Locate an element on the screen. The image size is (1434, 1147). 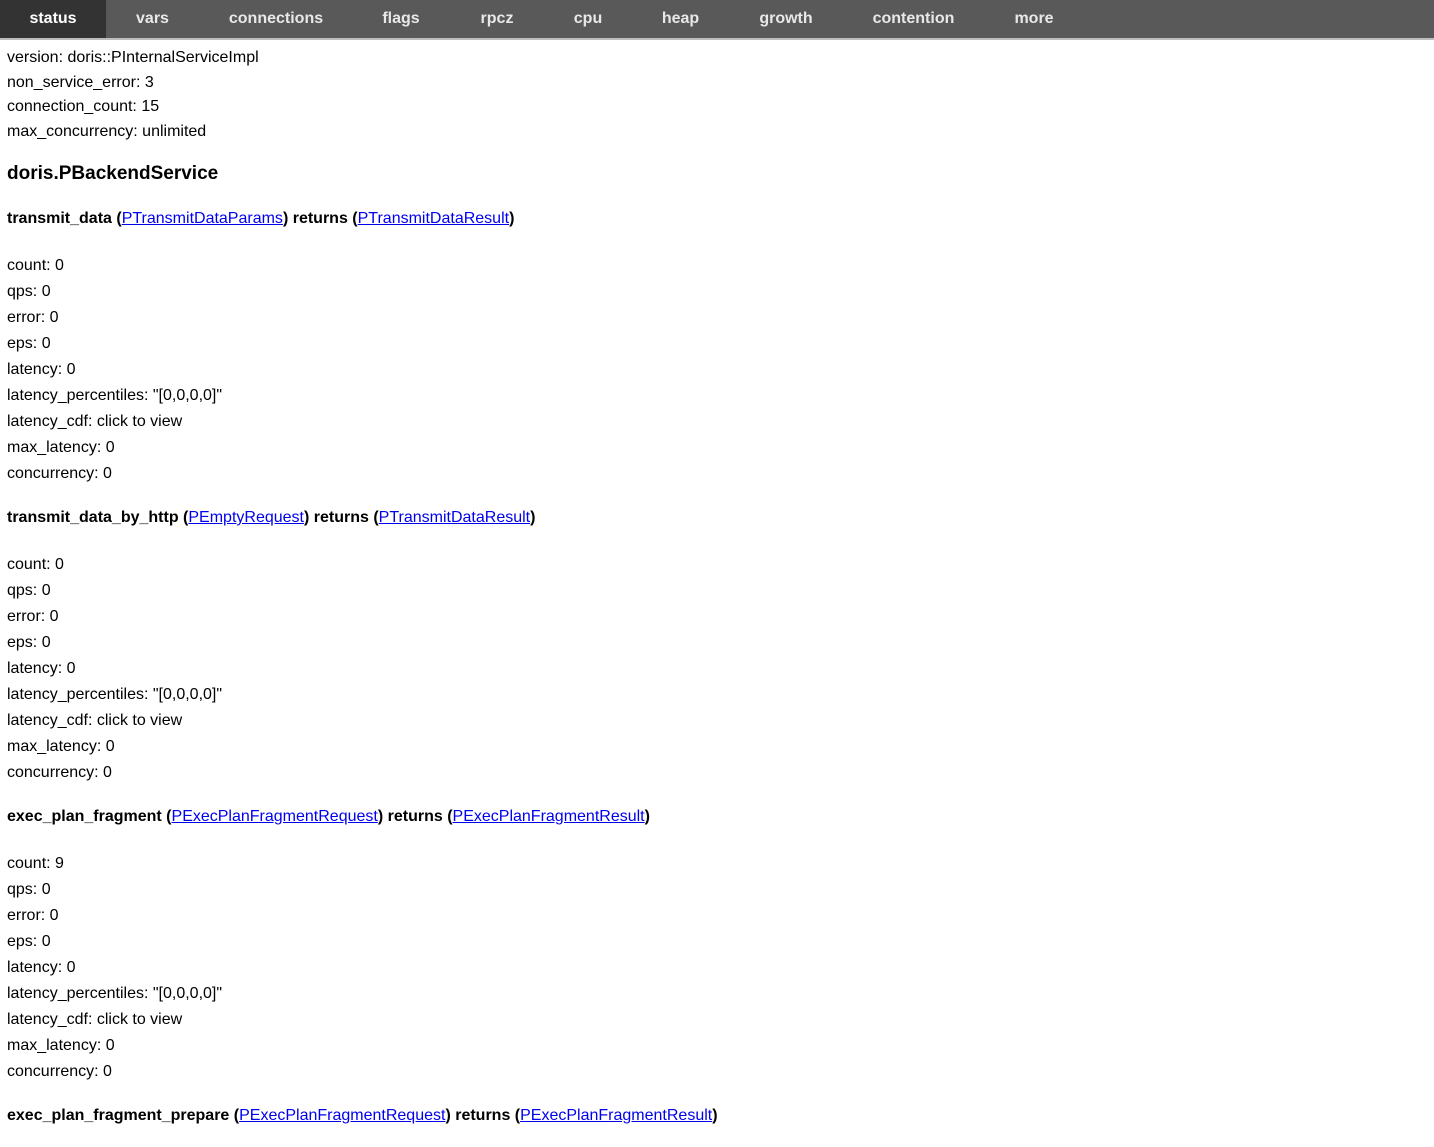
tab-contention: contention is located at coordinates (913, 19).